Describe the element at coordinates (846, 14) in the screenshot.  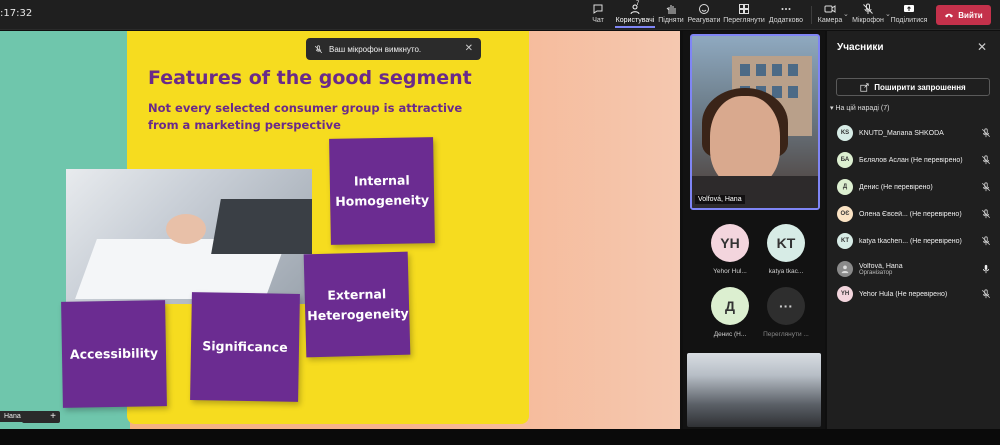
I see `camera-options-chevron-icon: ⌄` at that location.